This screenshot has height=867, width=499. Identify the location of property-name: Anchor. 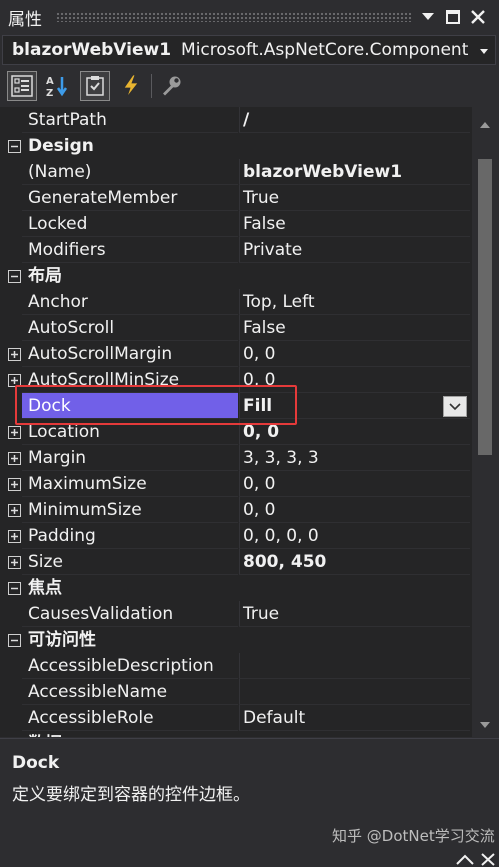
(130, 302).